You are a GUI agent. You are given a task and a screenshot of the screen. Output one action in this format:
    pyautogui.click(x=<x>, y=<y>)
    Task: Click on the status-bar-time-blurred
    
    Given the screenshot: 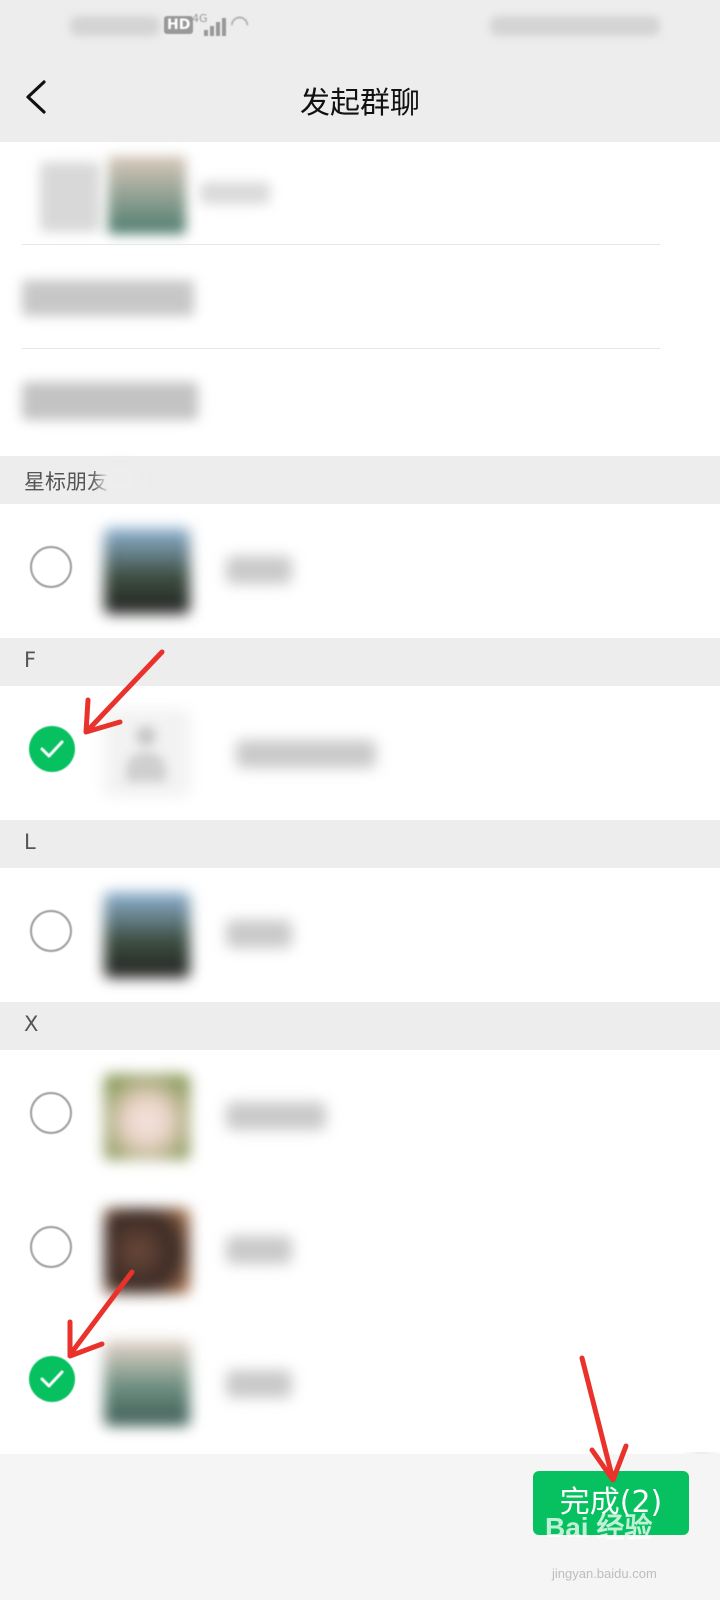 What is the action you would take?
    pyautogui.click(x=115, y=26)
    